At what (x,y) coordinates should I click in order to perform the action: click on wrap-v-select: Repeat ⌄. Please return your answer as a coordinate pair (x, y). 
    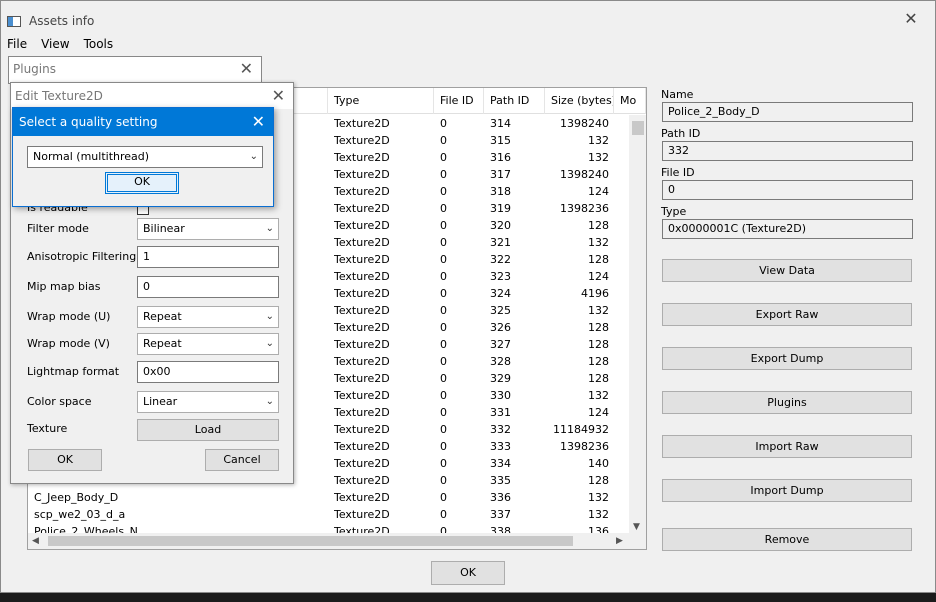
    Looking at the image, I should click on (208, 344).